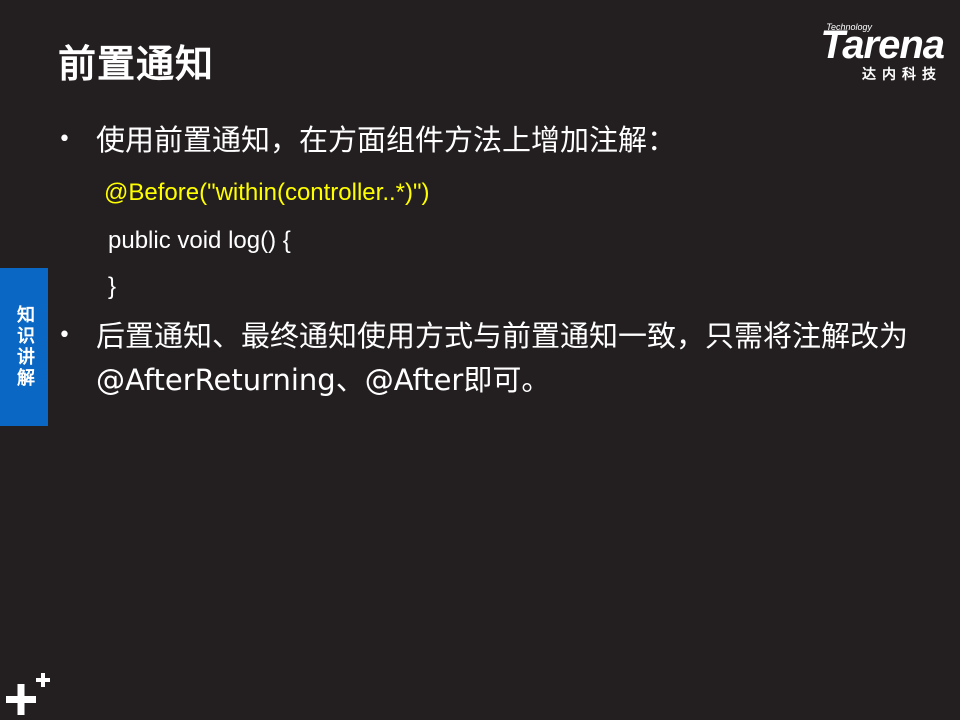 The width and height of the screenshot is (960, 720). Describe the element at coordinates (199, 240) in the screenshot. I see `code-line: public void log() {` at that location.